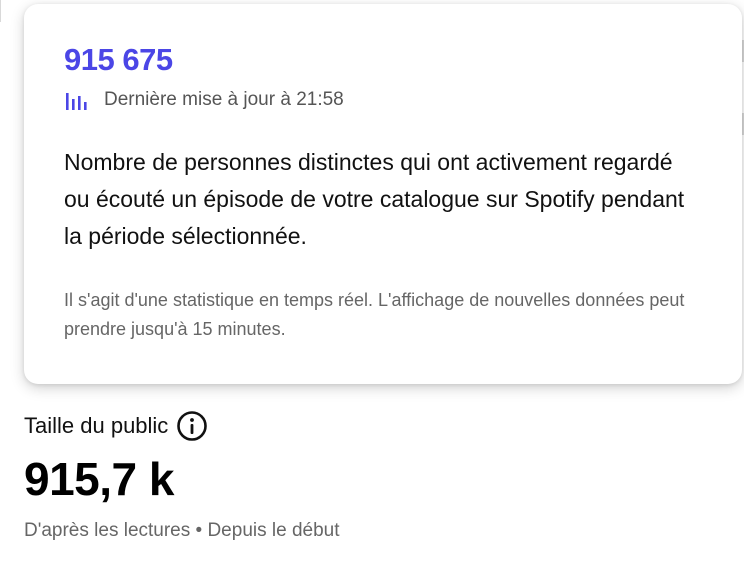 The width and height of the screenshot is (744, 586). What do you see at coordinates (0, 11) in the screenshot?
I see `background-divider` at bounding box center [0, 11].